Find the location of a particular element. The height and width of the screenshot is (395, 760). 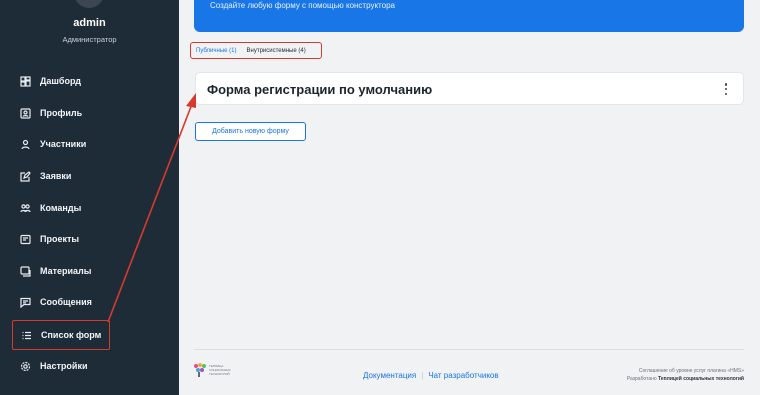

footer-logo: ТЕПЛИЦА СОЦИАЛЬНЫХ ТЕХНОЛОГИЙ is located at coordinates (215, 370).